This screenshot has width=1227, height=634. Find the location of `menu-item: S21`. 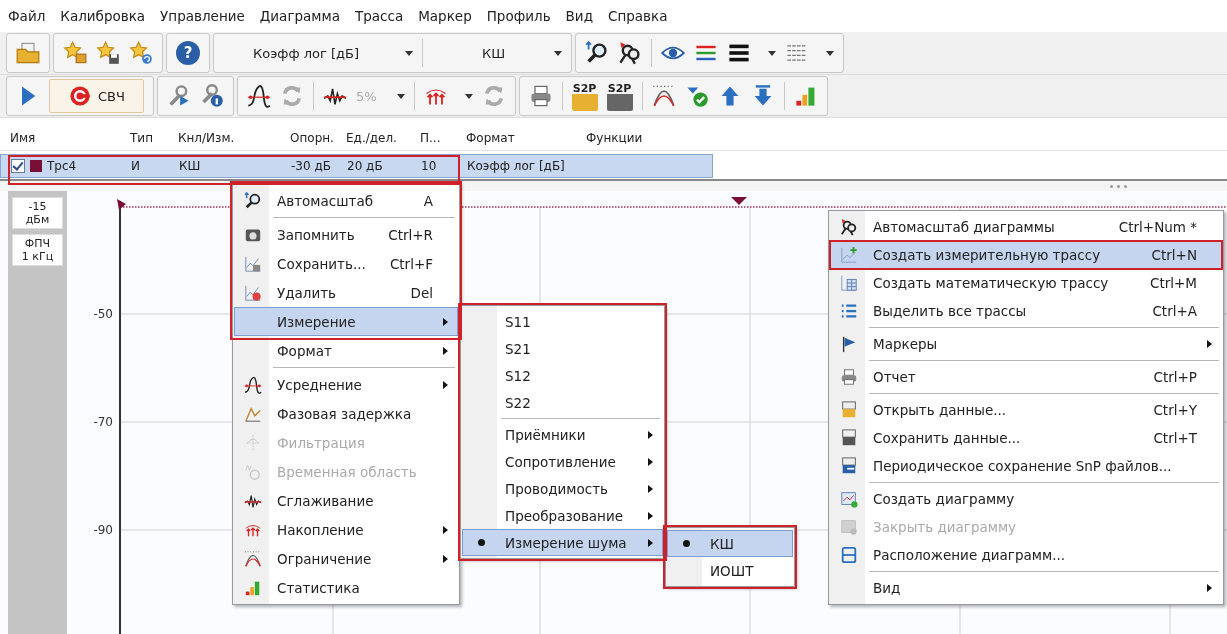

menu-item: S21 is located at coordinates (562, 348).